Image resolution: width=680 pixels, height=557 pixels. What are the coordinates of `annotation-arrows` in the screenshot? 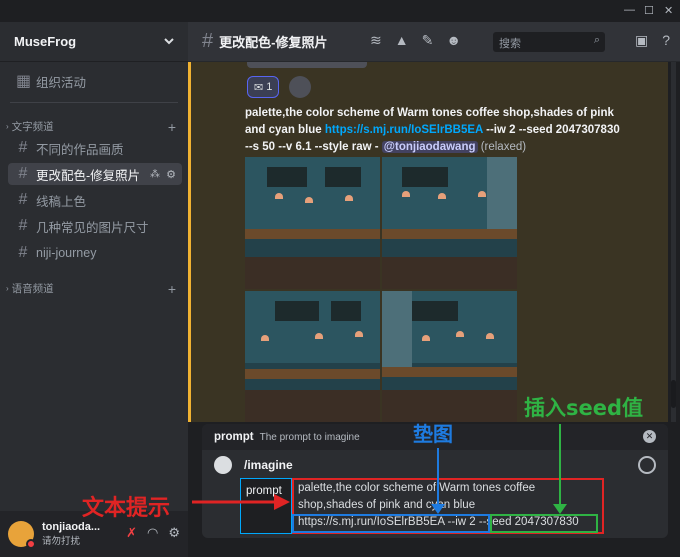 It's located at (379, 469).